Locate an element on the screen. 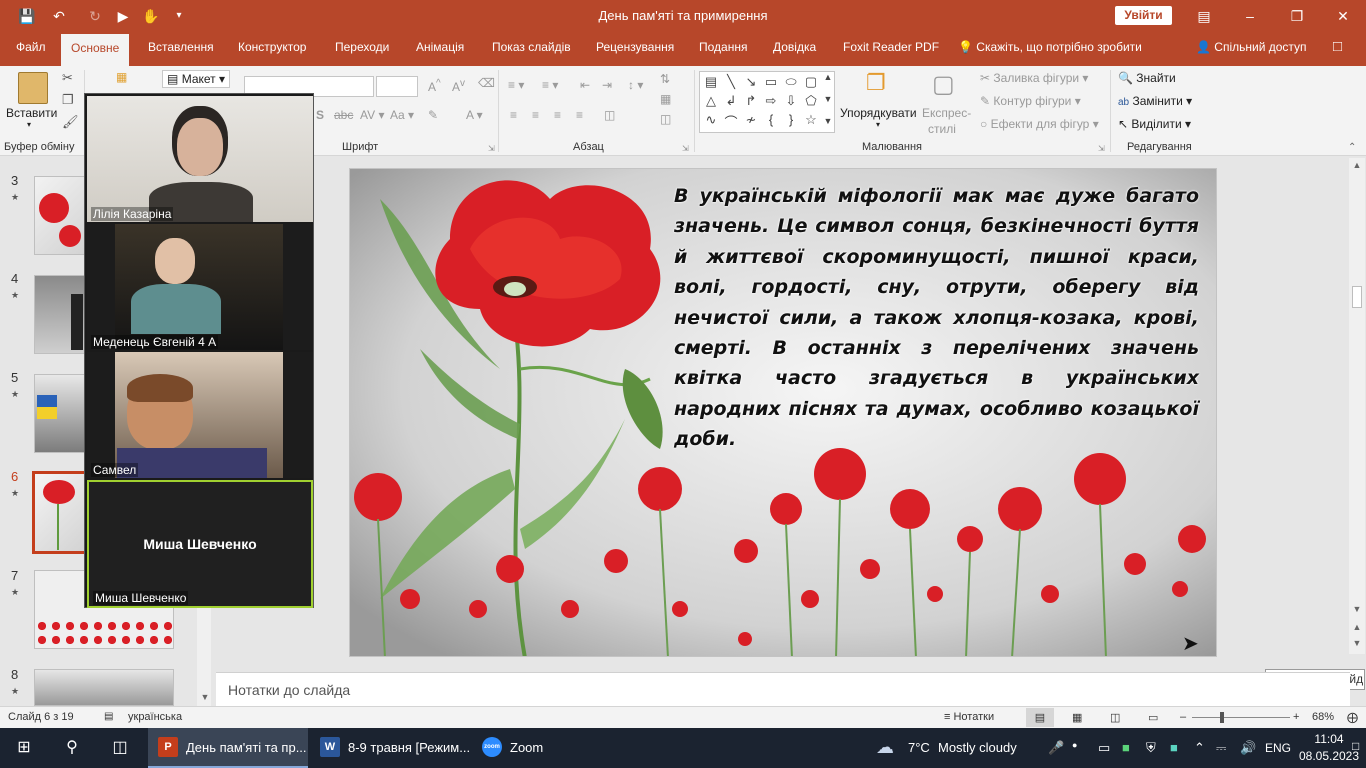 This screenshot has height=768, width=1366. scroll-up-arrow: ▲ is located at coordinates (1357, 165).